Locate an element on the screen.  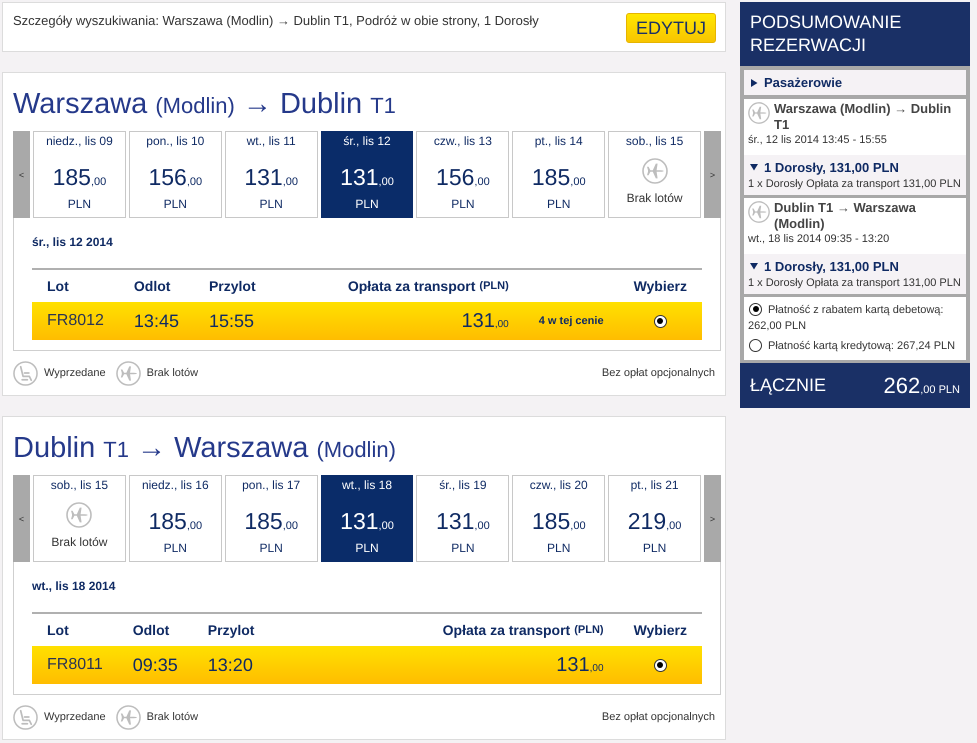
no-flights-label: Brak lotów is located at coordinates (79, 542).